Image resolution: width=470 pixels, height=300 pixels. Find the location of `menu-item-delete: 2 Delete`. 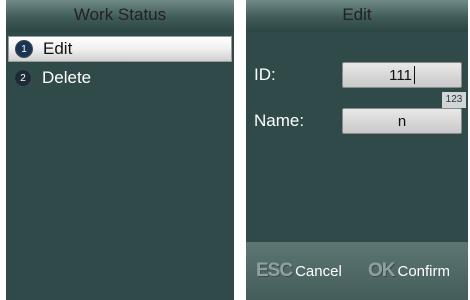

menu-item-delete: 2 Delete is located at coordinates (120, 78).